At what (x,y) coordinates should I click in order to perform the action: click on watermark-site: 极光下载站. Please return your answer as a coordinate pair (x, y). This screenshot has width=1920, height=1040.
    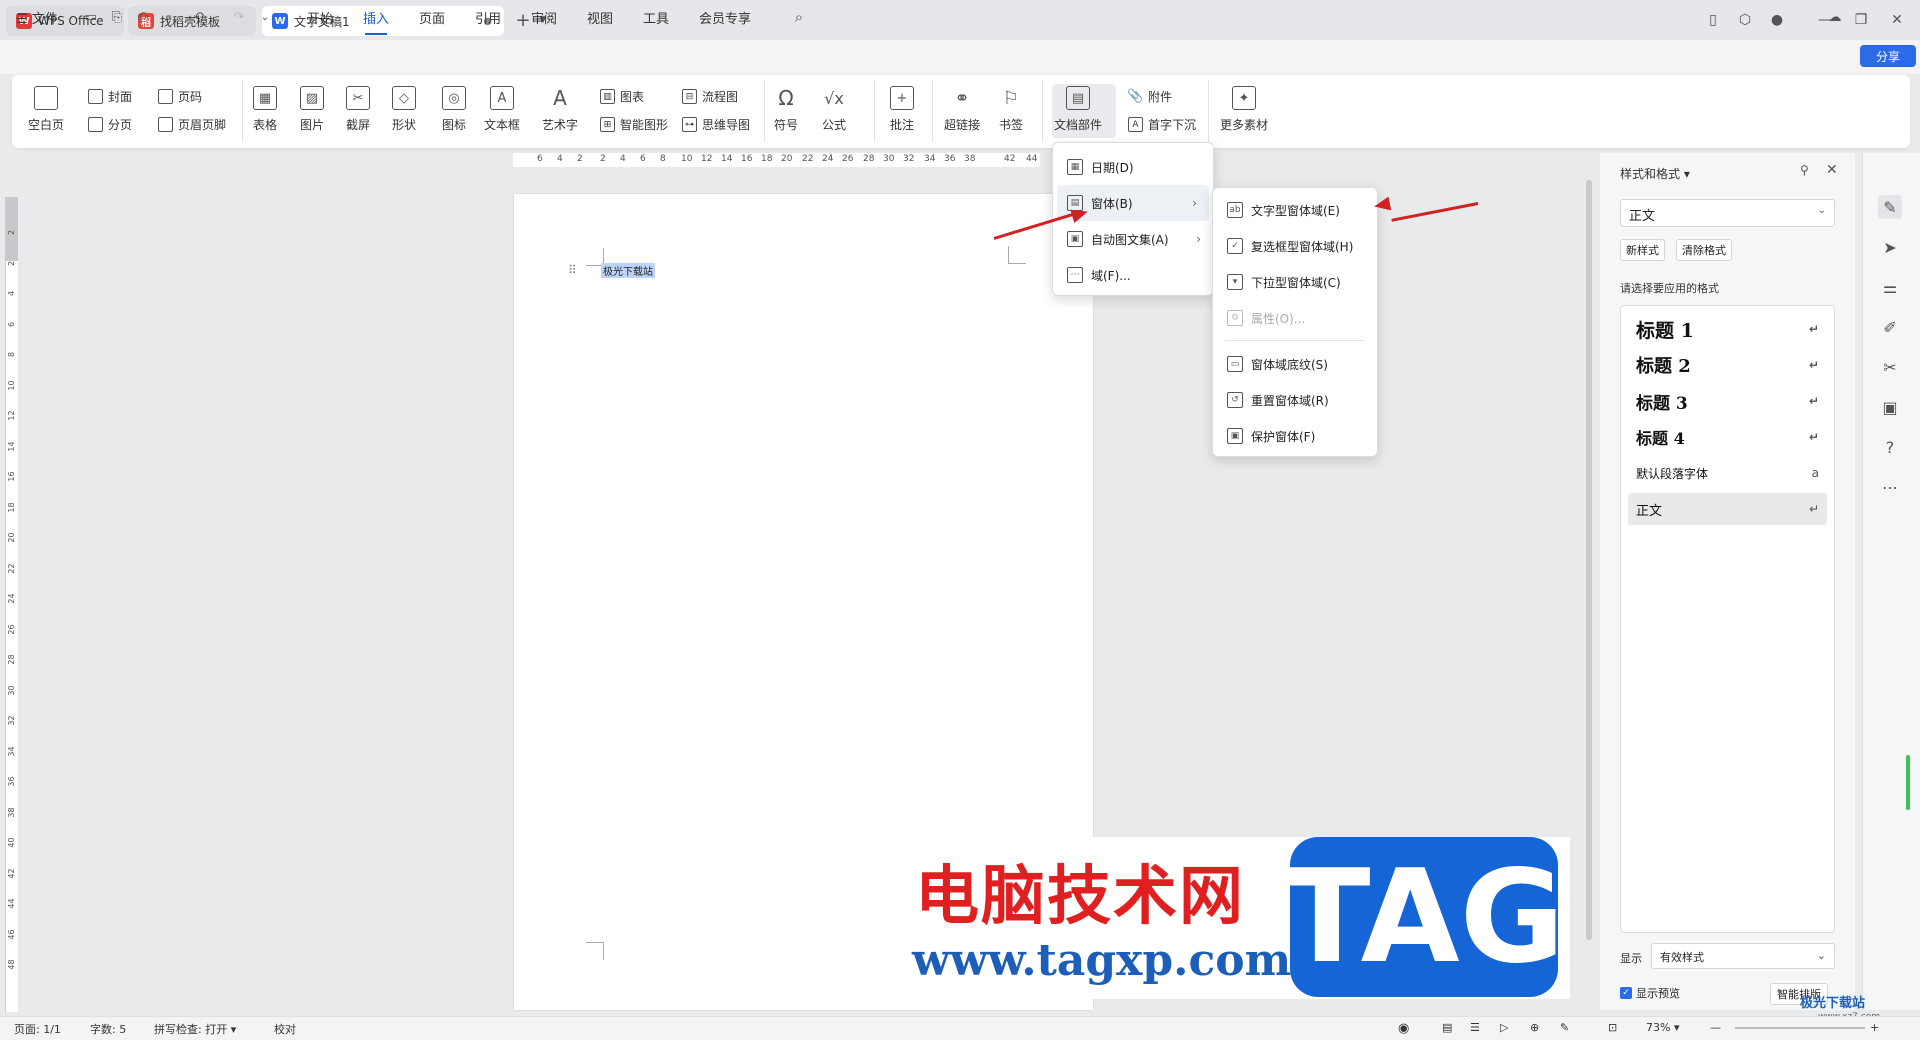
    Looking at the image, I should click on (1833, 1003).